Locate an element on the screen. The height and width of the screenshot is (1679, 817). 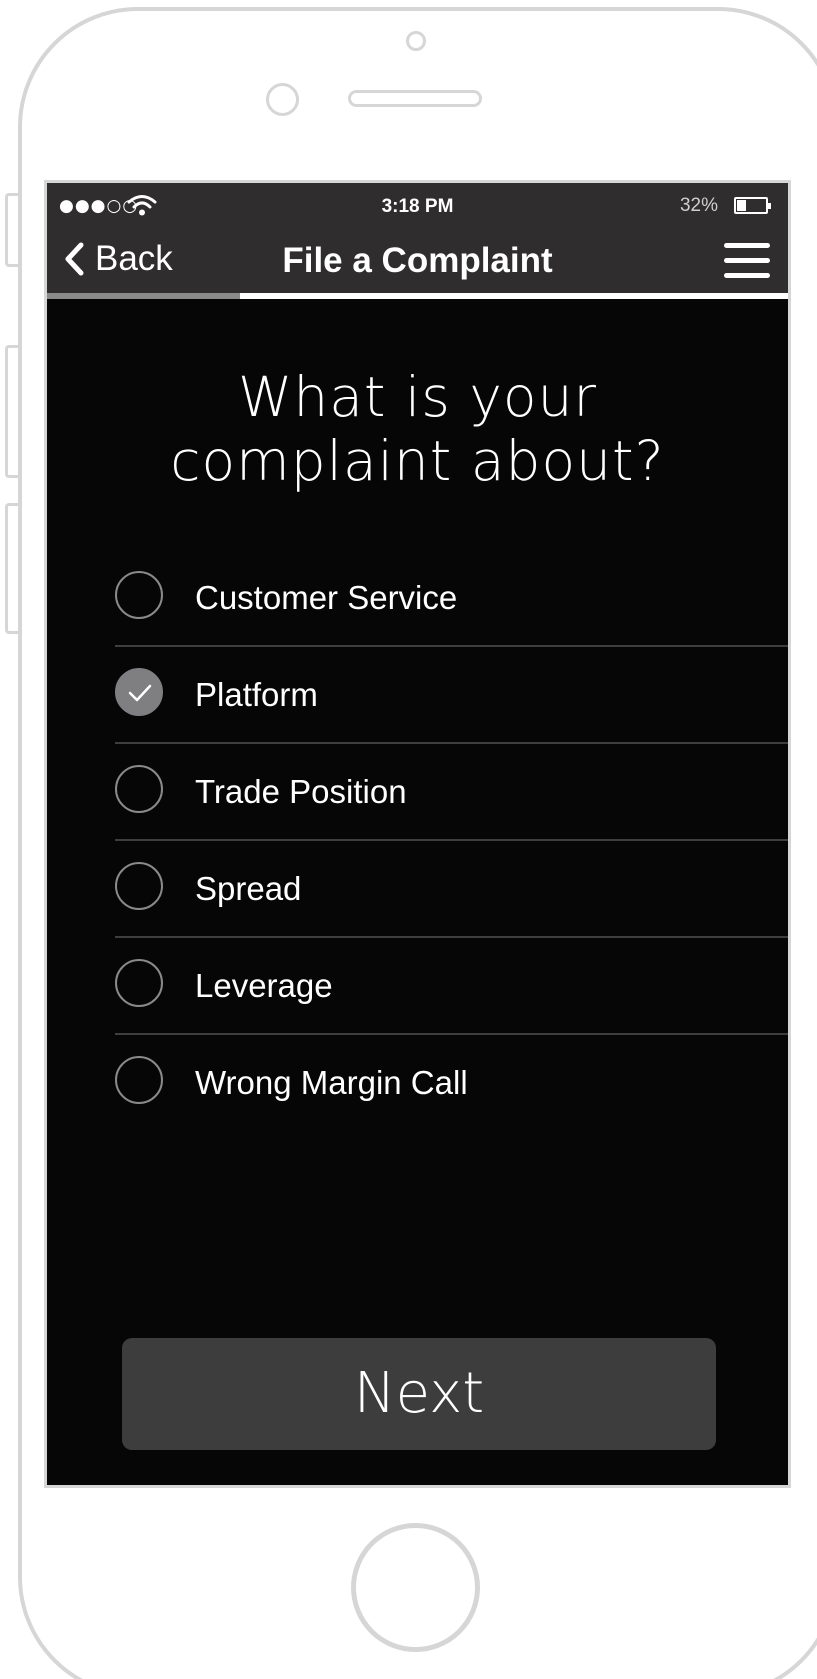
radio-button-checked is located at coordinates (139, 692).